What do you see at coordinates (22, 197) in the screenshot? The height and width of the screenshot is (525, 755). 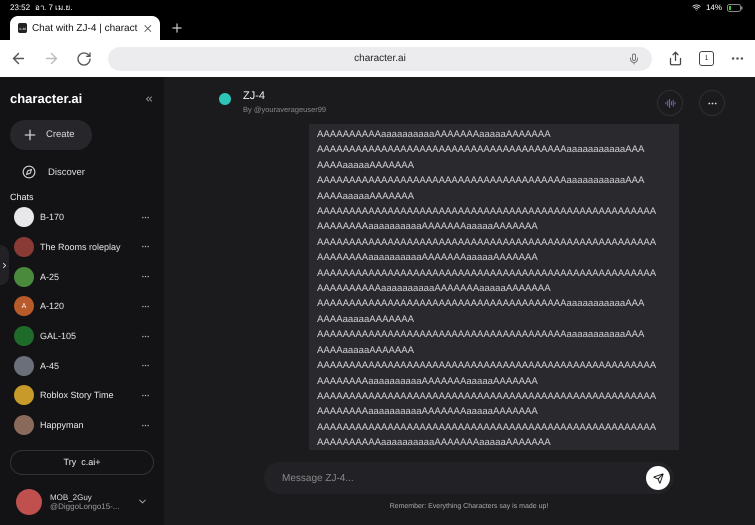 I see `chats-heading: Chats` at bounding box center [22, 197].